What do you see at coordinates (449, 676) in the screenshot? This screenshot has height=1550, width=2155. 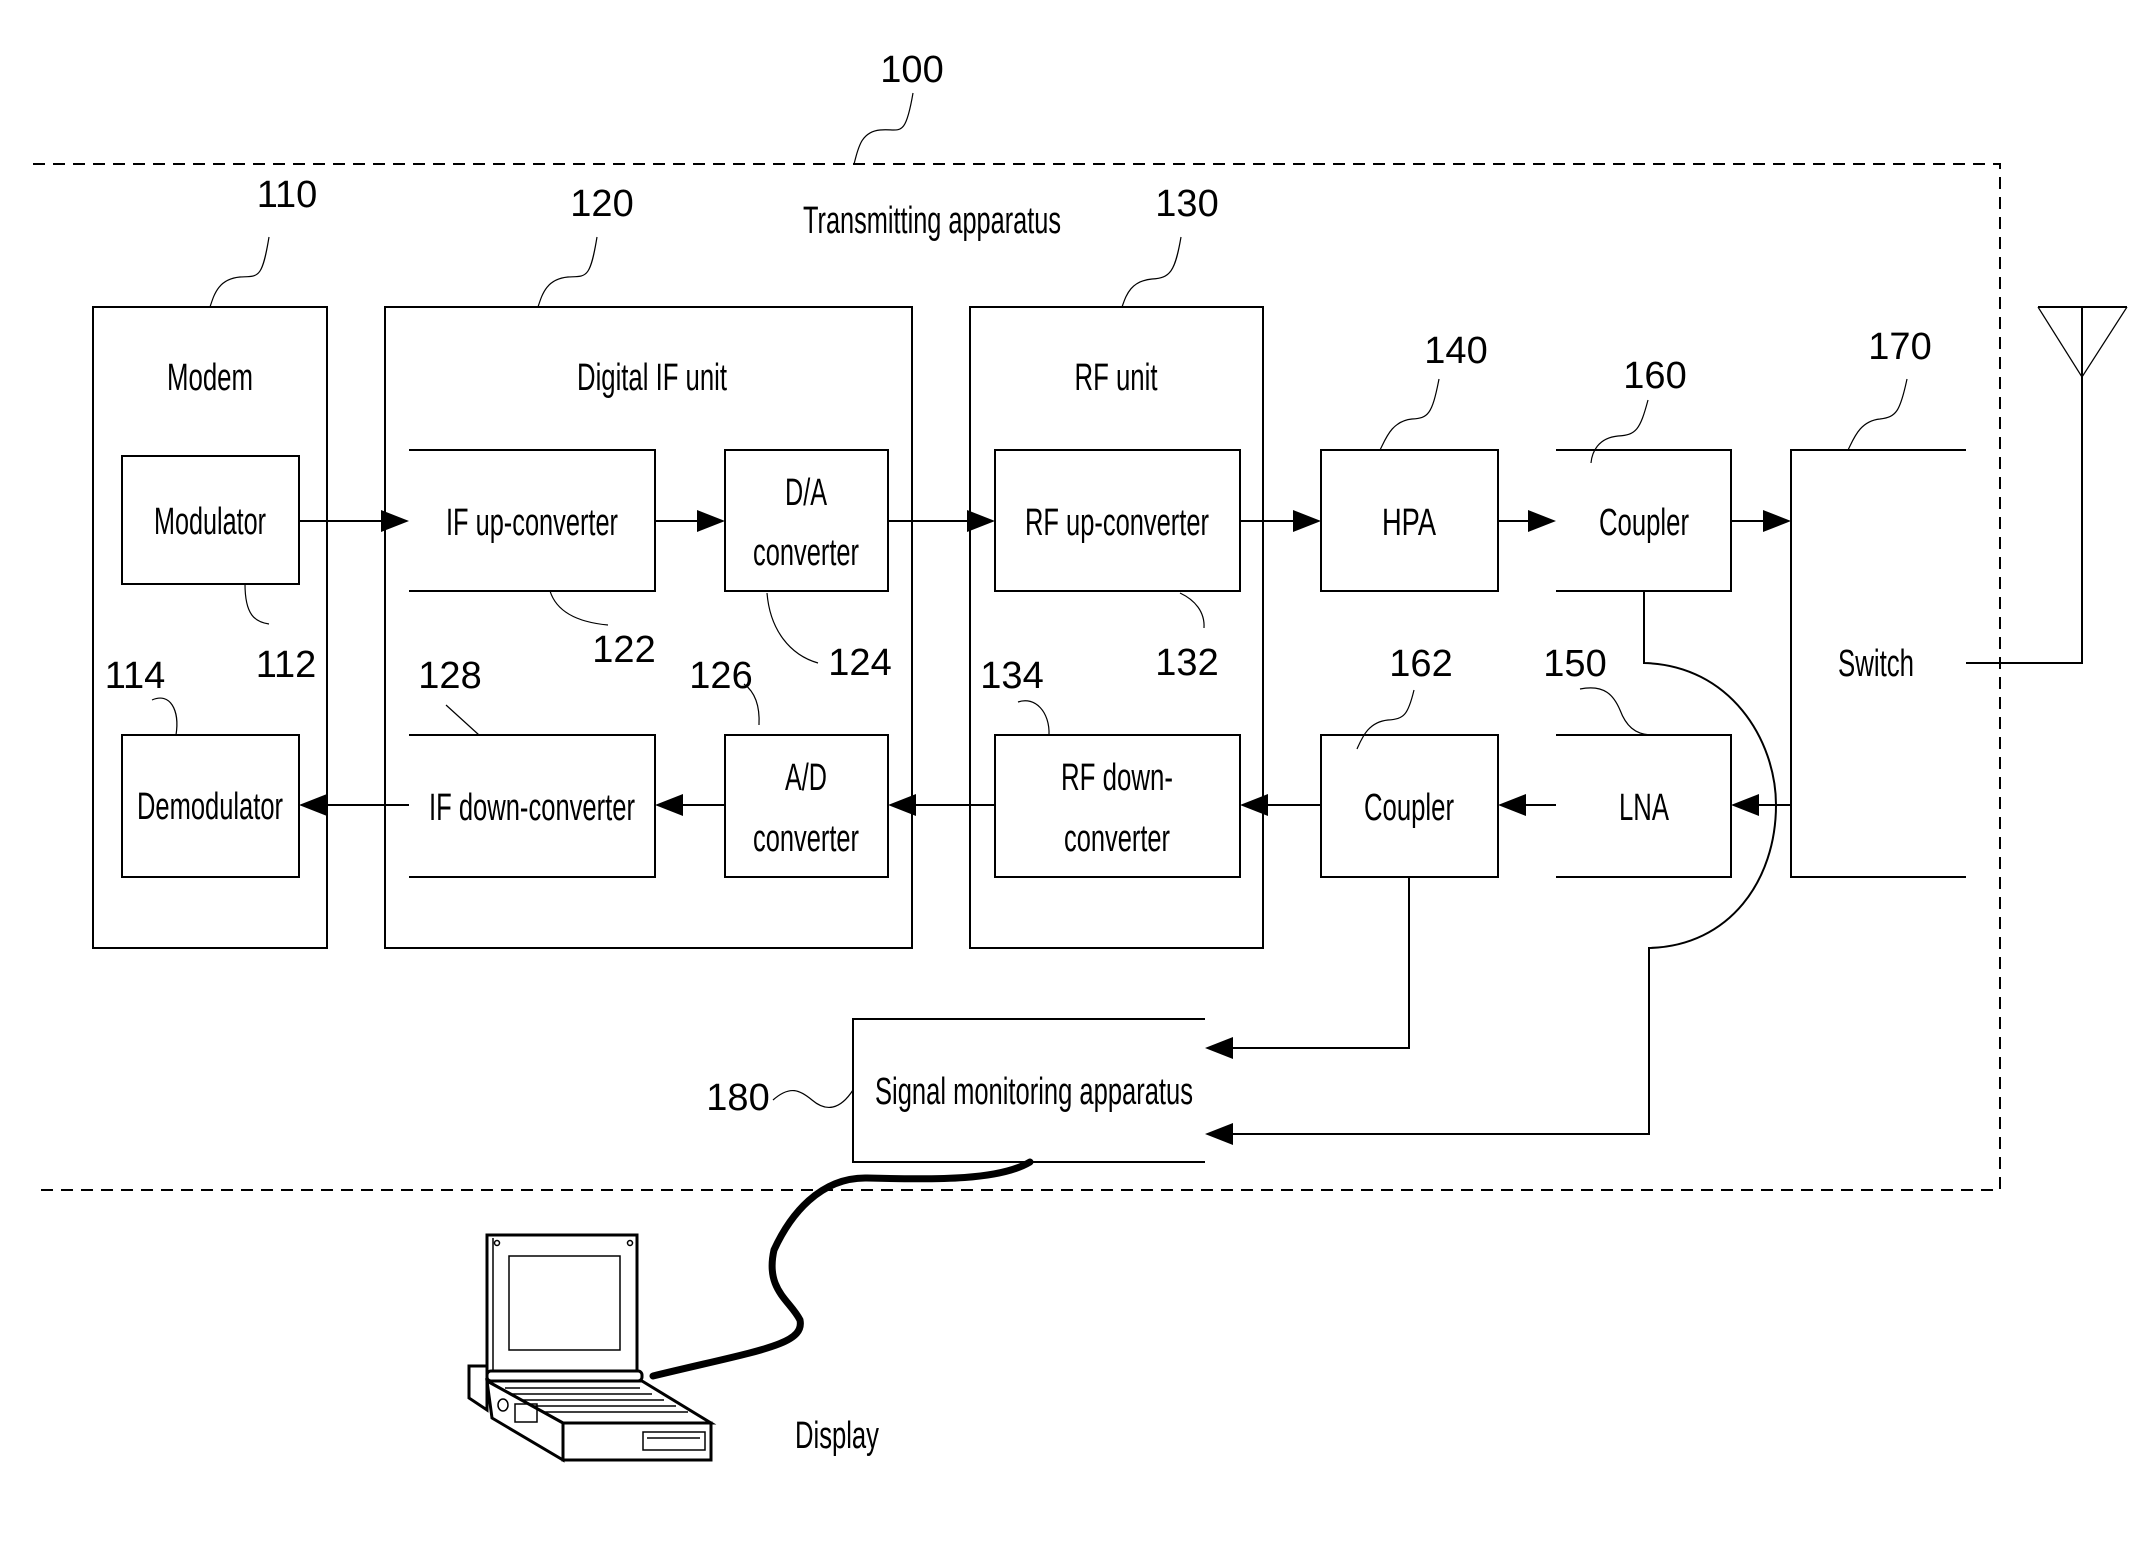 I see `ref-128: 128` at bounding box center [449, 676].